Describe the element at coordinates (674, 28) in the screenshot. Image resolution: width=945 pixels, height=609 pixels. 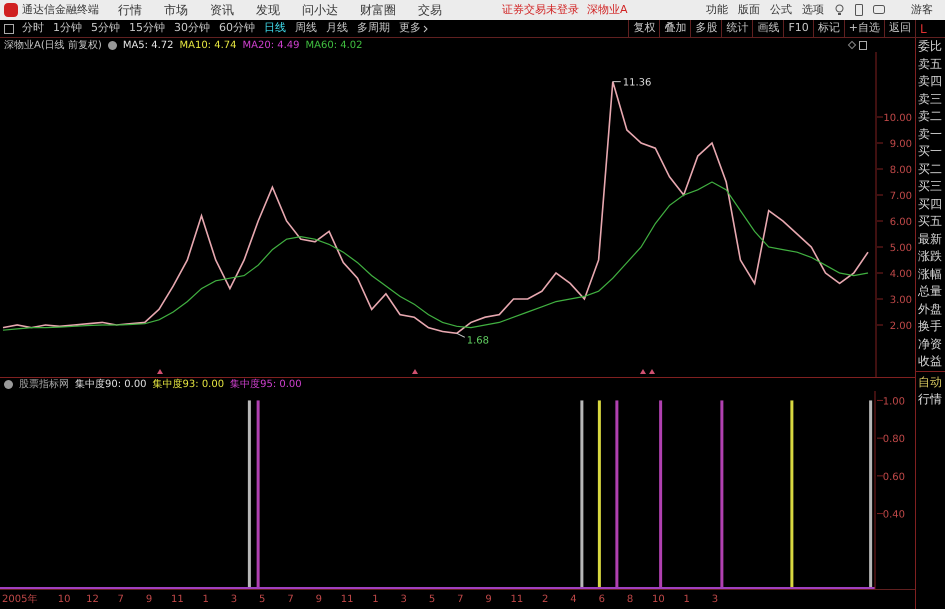
I see `toolbar-button: 叠加` at that location.